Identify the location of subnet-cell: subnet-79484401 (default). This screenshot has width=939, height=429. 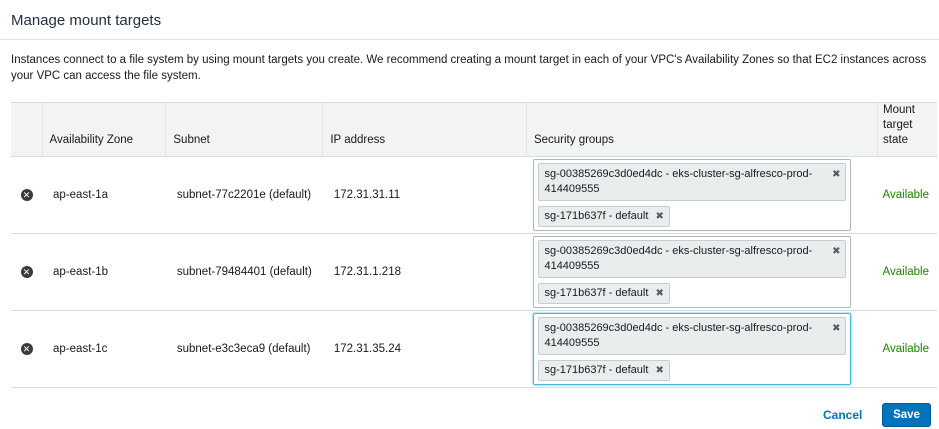
(244, 272).